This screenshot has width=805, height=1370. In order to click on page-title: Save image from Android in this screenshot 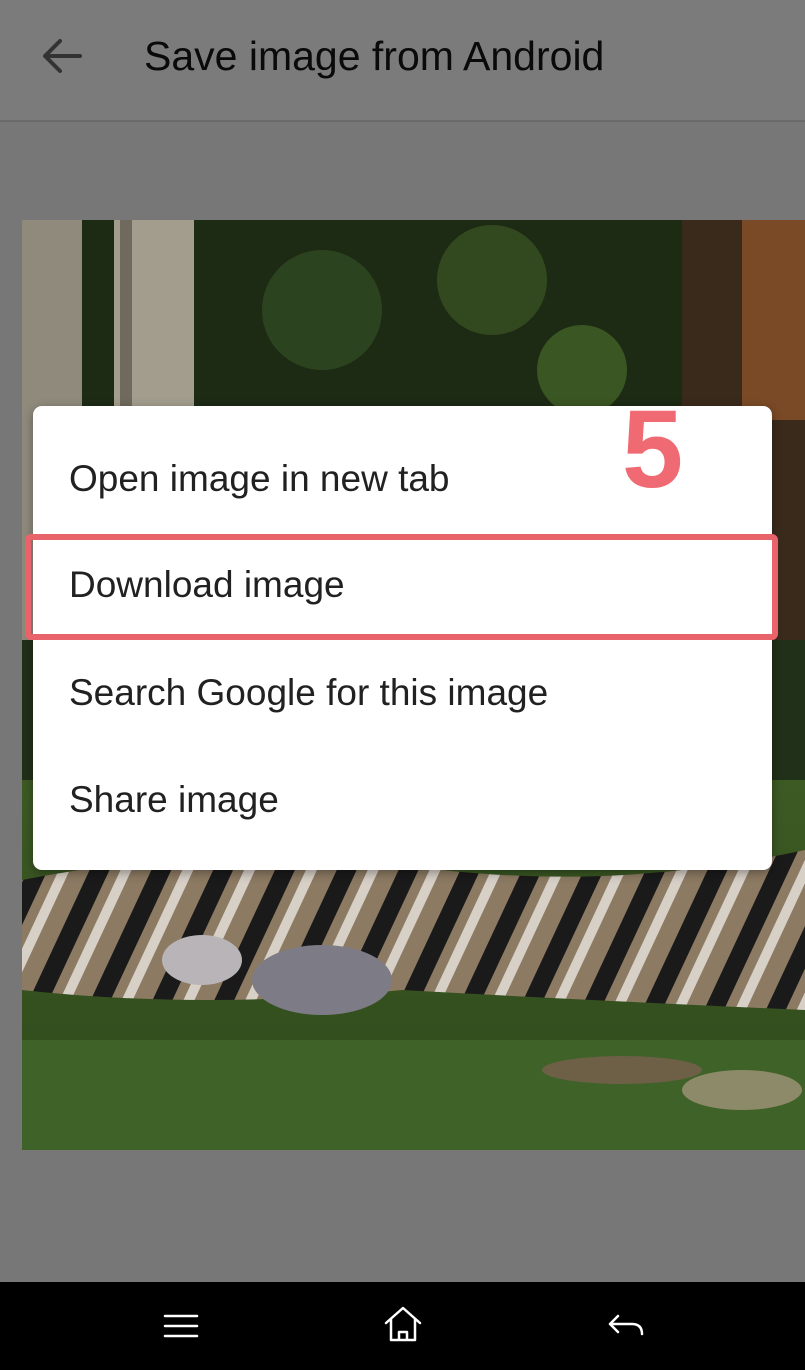, I will do `click(374, 56)`.